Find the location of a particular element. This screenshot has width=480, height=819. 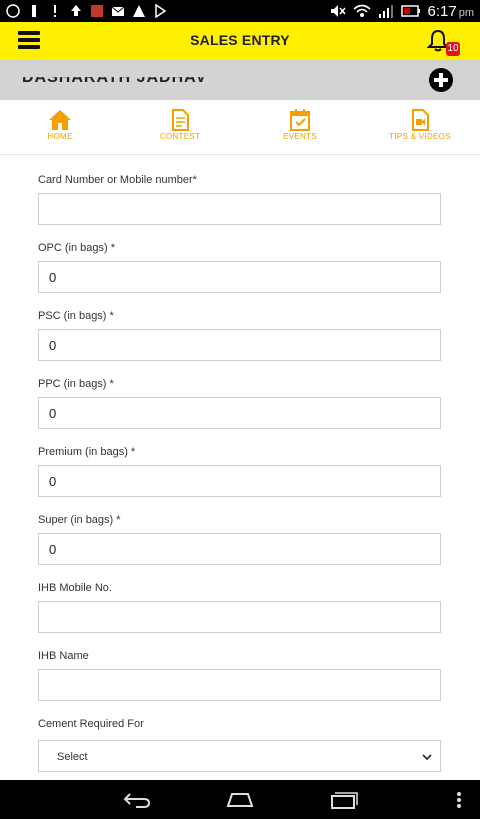

psc-field is located at coordinates (239, 345).